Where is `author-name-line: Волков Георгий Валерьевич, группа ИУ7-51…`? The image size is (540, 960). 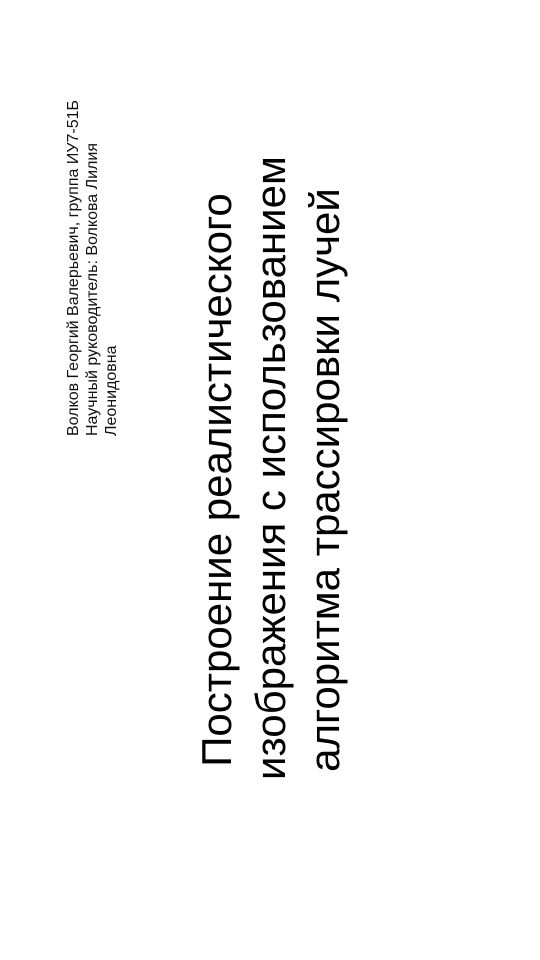 author-name-line: Волков Георгий Валерьевич, группа ИУ7-51… is located at coordinates (73, 267).